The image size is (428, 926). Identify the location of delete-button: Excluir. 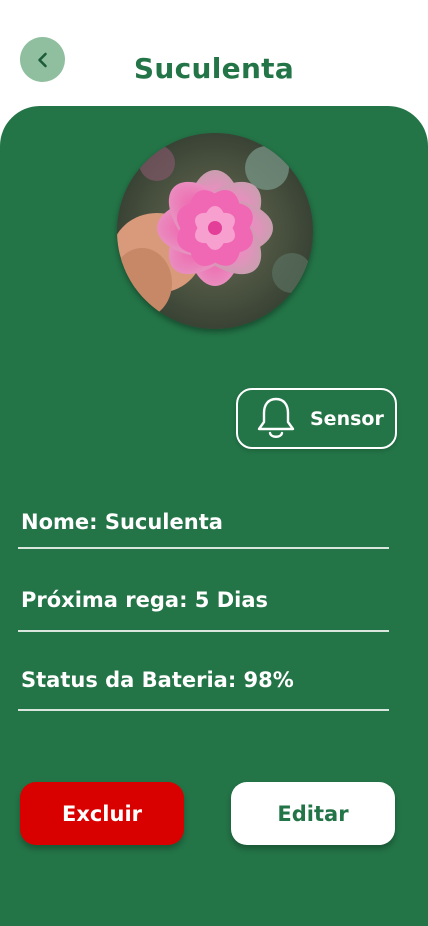
(102, 813).